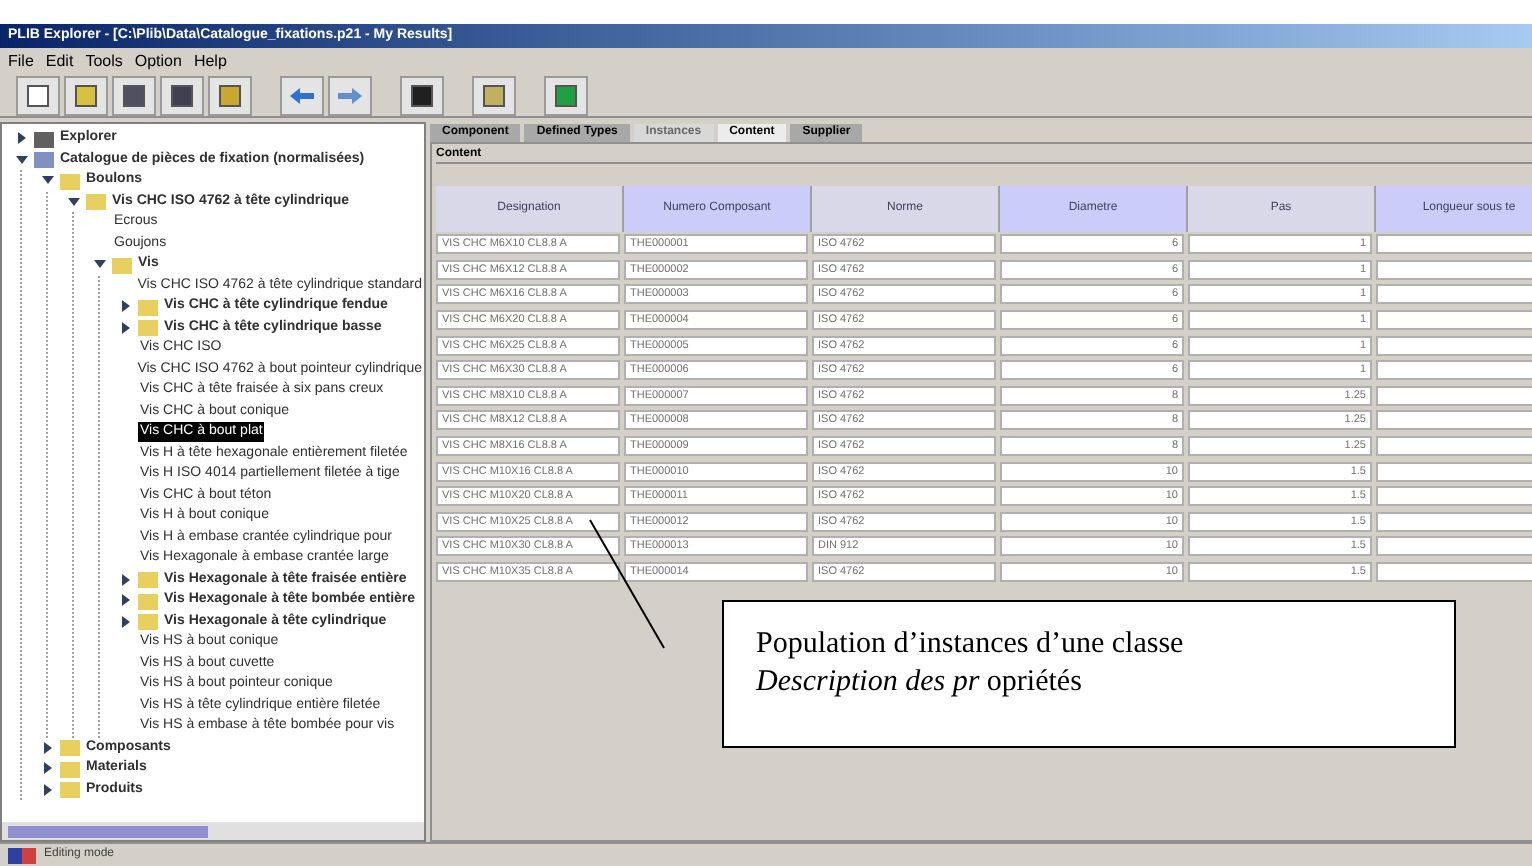 This screenshot has width=1532, height=866. What do you see at coordinates (971, 645) in the screenshot?
I see `annotation-title: Population d’instances d’une classe` at bounding box center [971, 645].